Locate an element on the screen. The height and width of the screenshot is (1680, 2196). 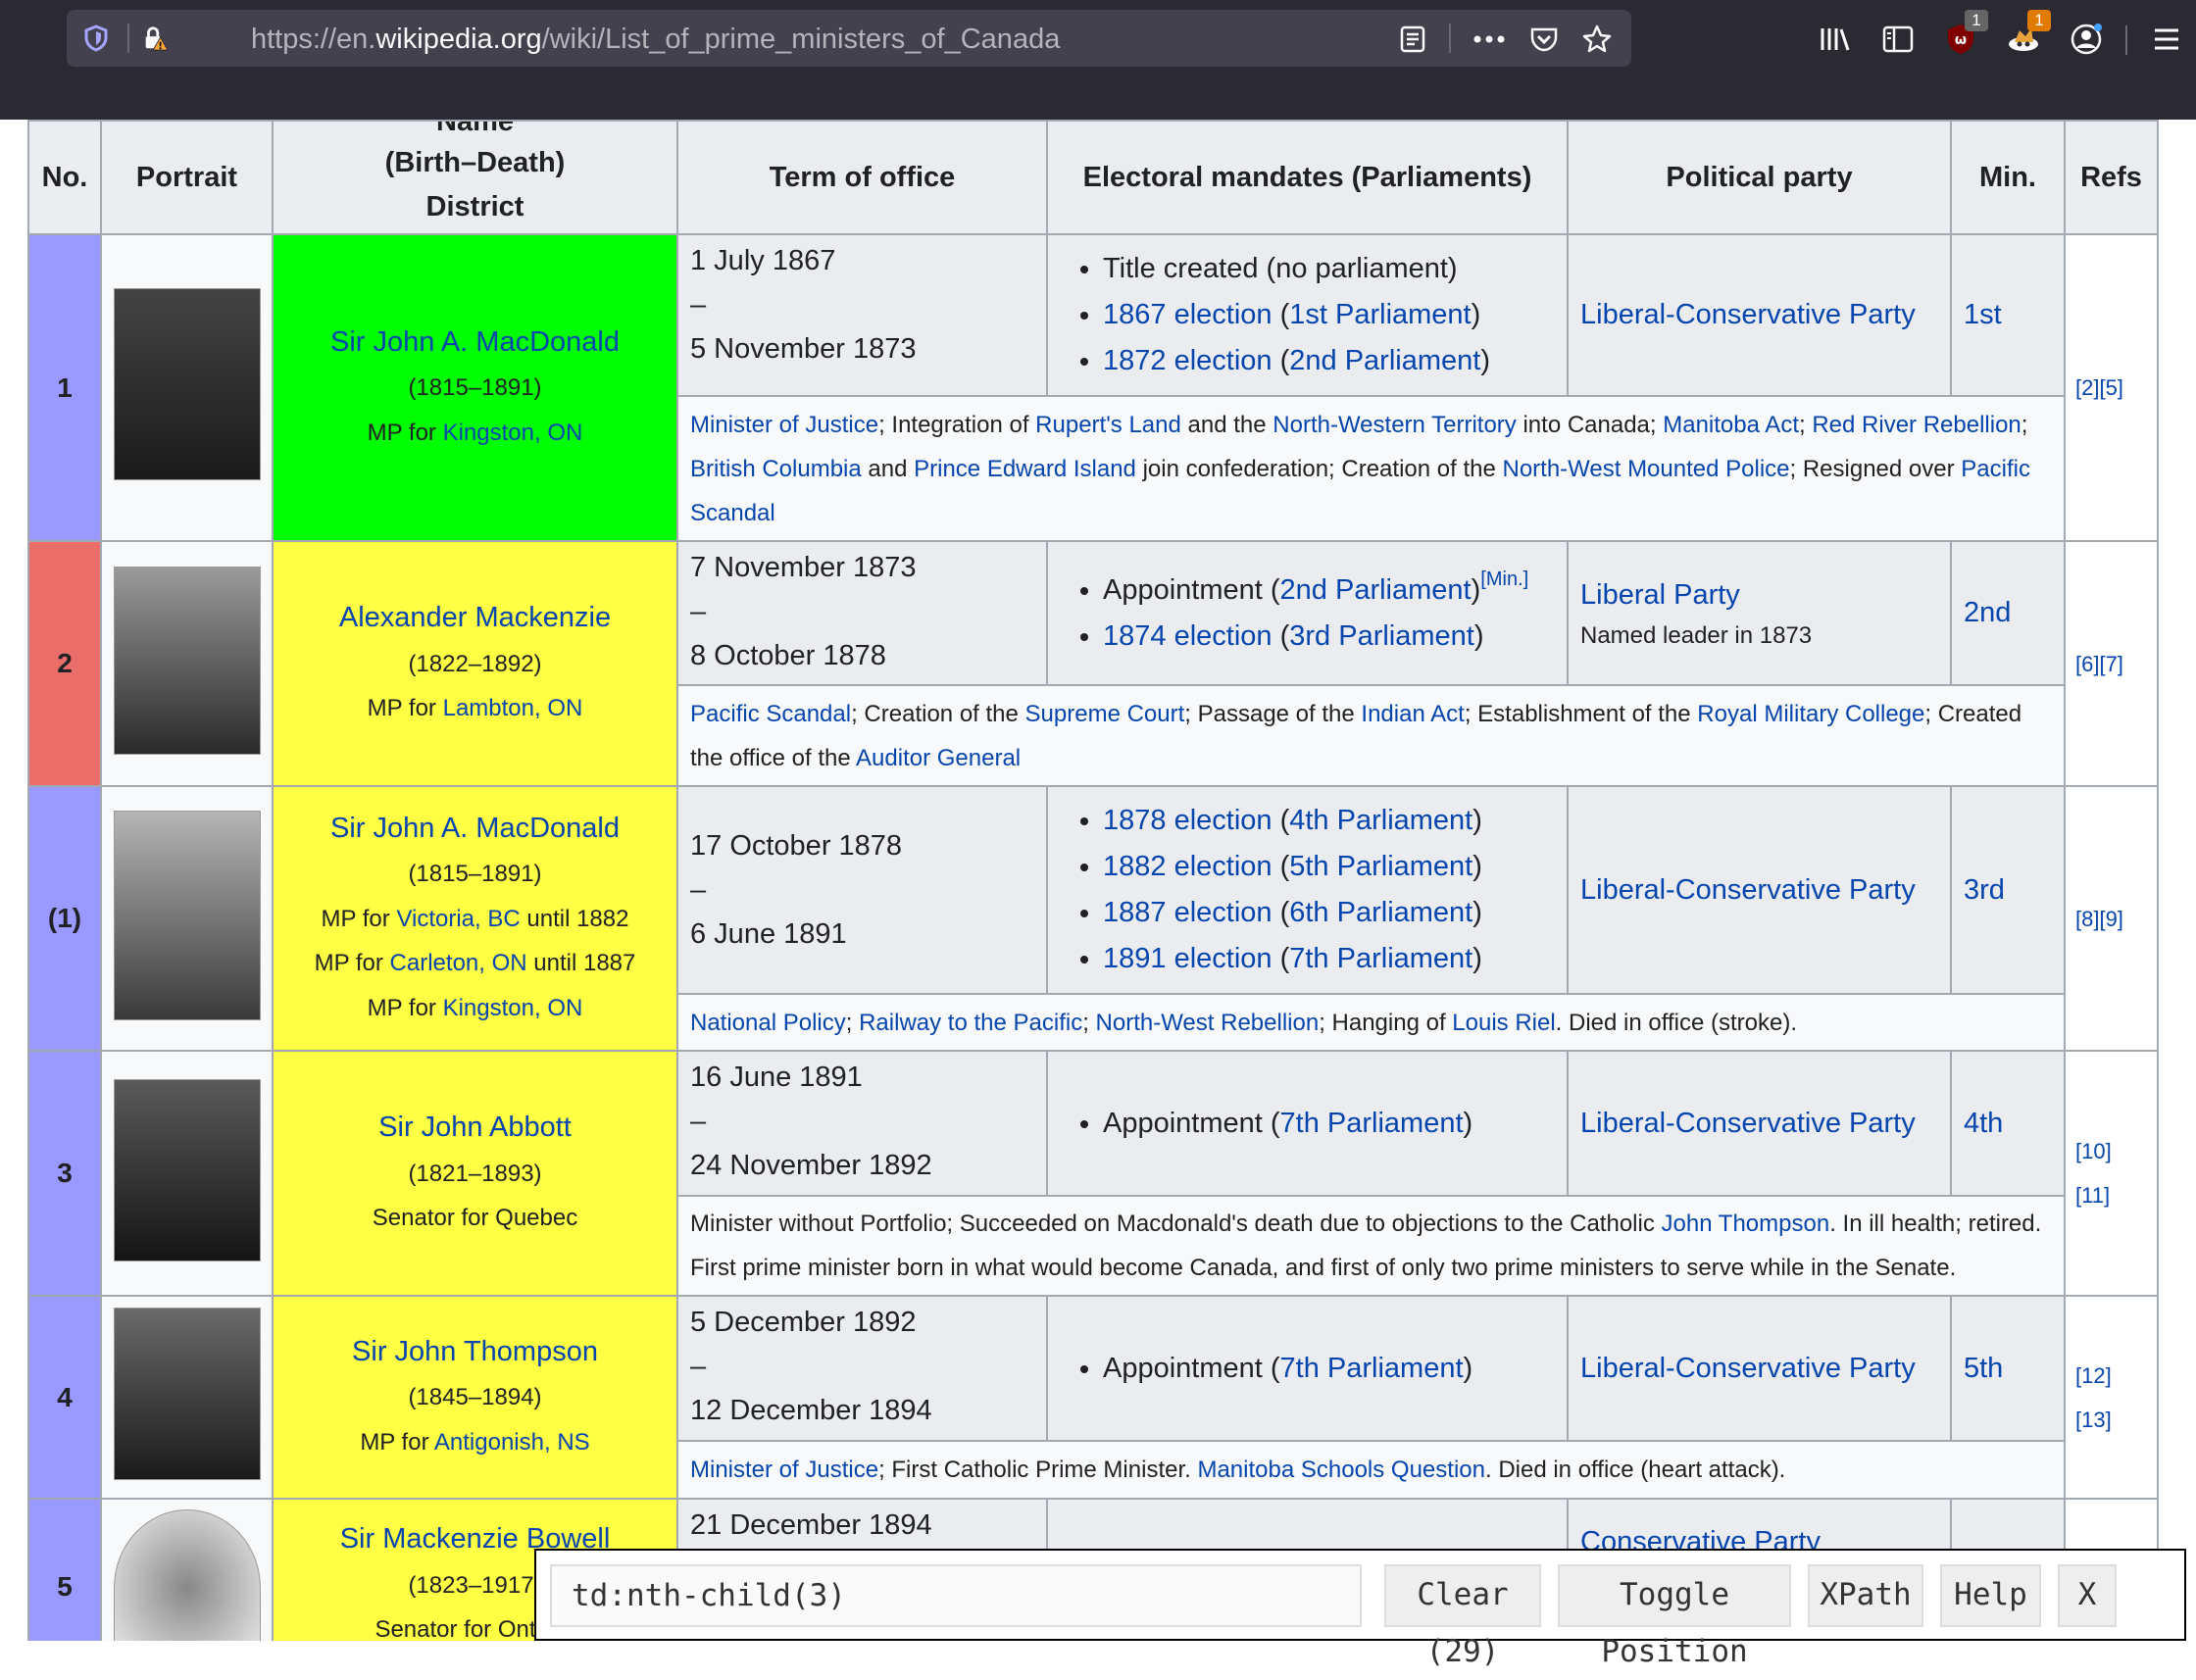
pocket-icon is located at coordinates (1544, 39).